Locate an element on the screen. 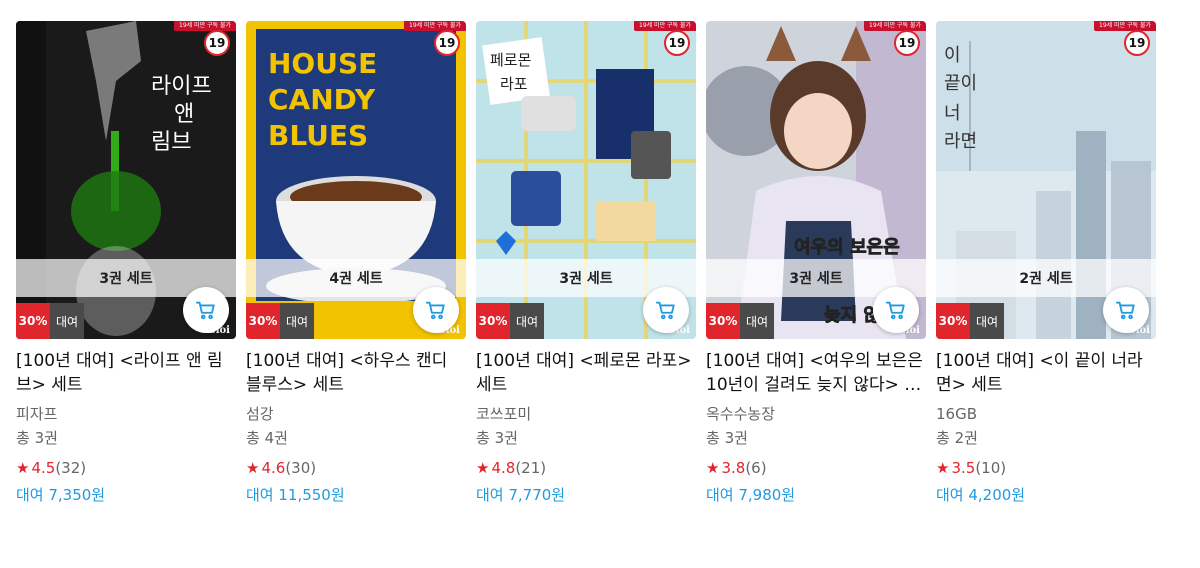 This screenshot has height=568, width=1200. rent-price: 대여 7,980원 is located at coordinates (751, 495).